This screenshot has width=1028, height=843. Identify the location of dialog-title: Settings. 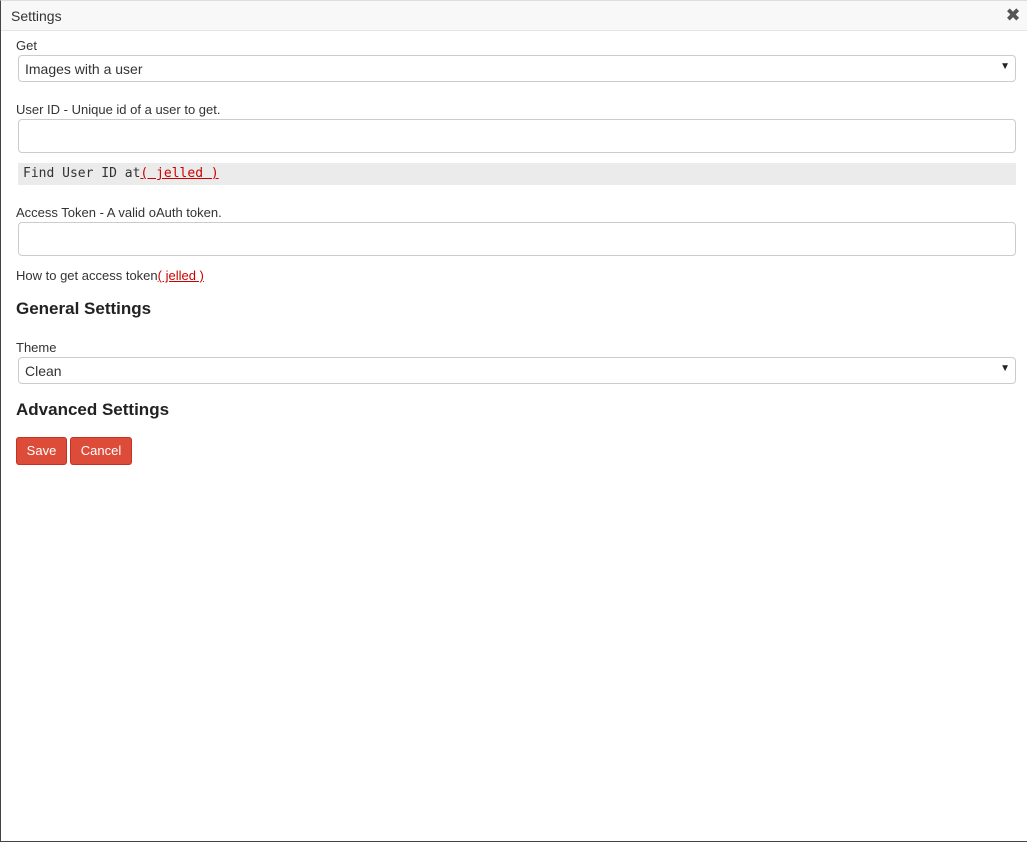
(36, 16).